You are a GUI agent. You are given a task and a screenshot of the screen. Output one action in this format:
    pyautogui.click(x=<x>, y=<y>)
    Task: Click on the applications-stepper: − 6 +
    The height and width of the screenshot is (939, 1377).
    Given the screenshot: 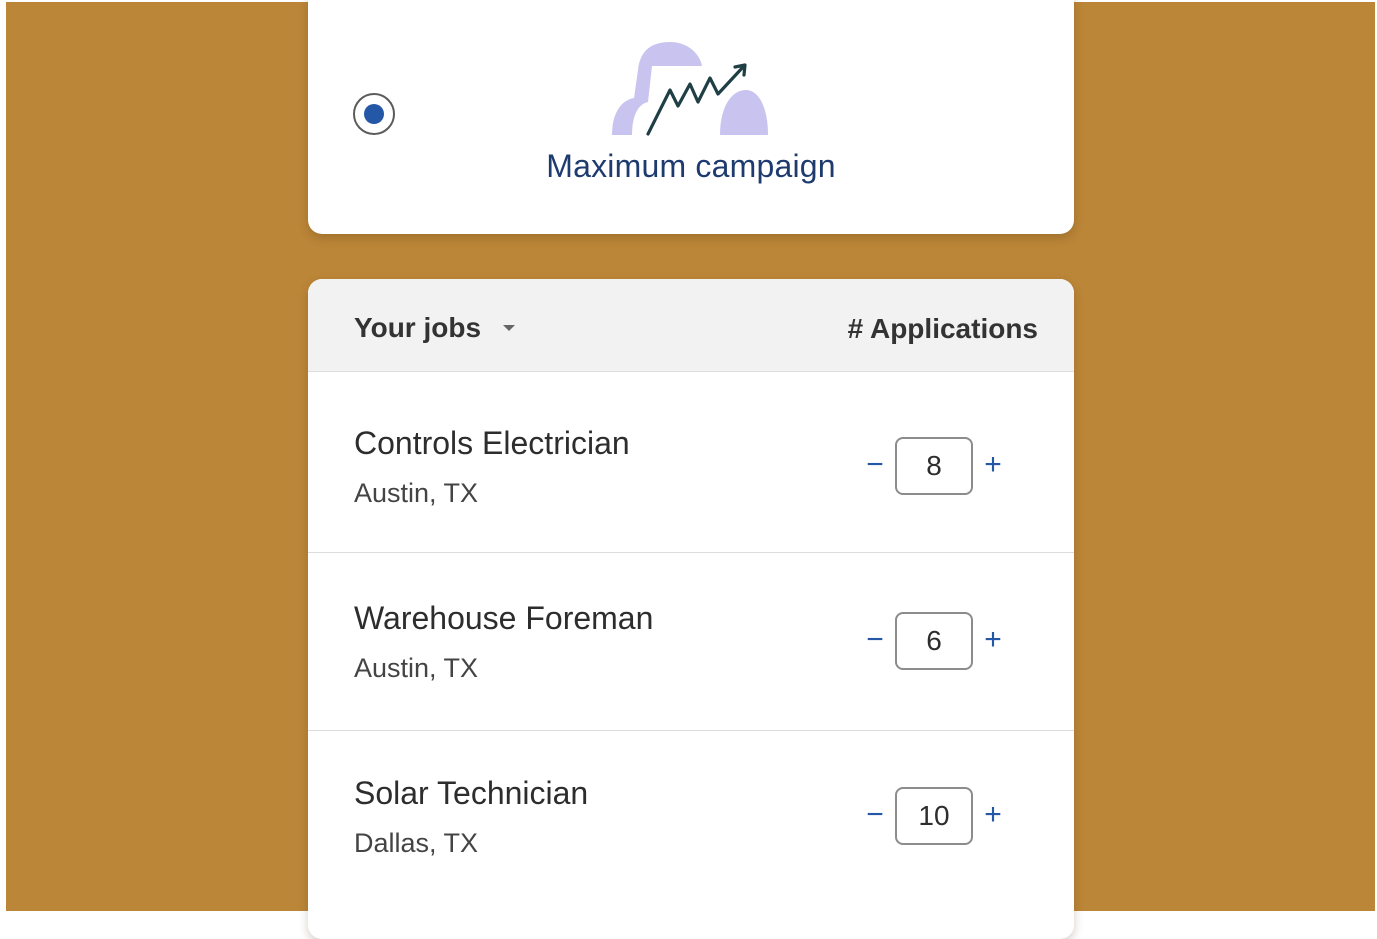 What is the action you would take?
    pyautogui.click(x=935, y=641)
    